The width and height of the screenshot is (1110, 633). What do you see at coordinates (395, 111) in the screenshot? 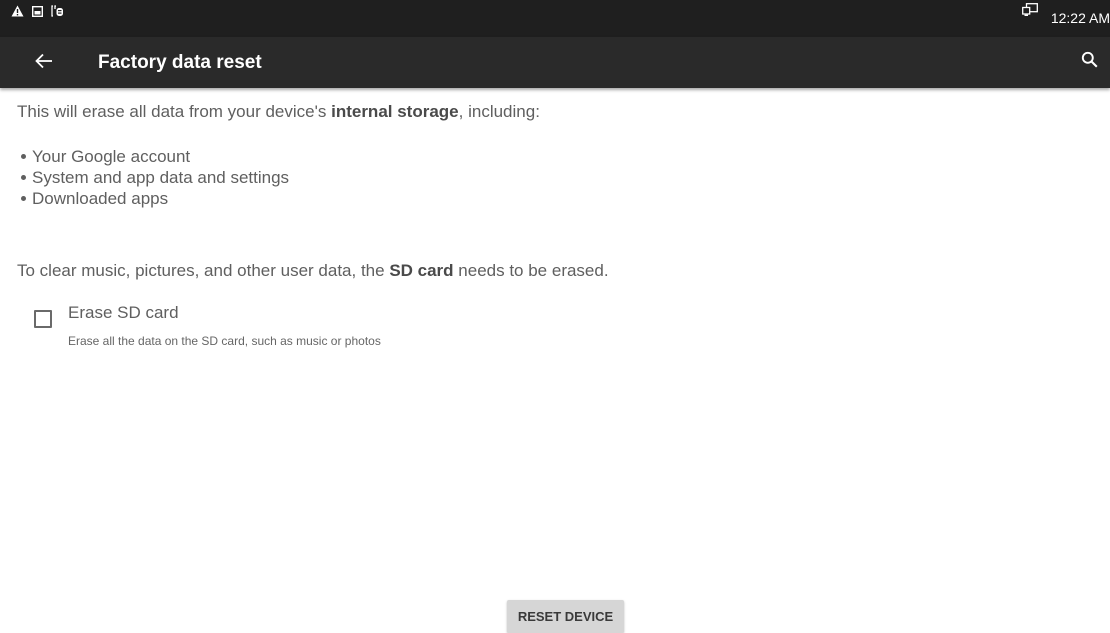
I see `internal-storage-emphasis: internal storage` at bounding box center [395, 111].